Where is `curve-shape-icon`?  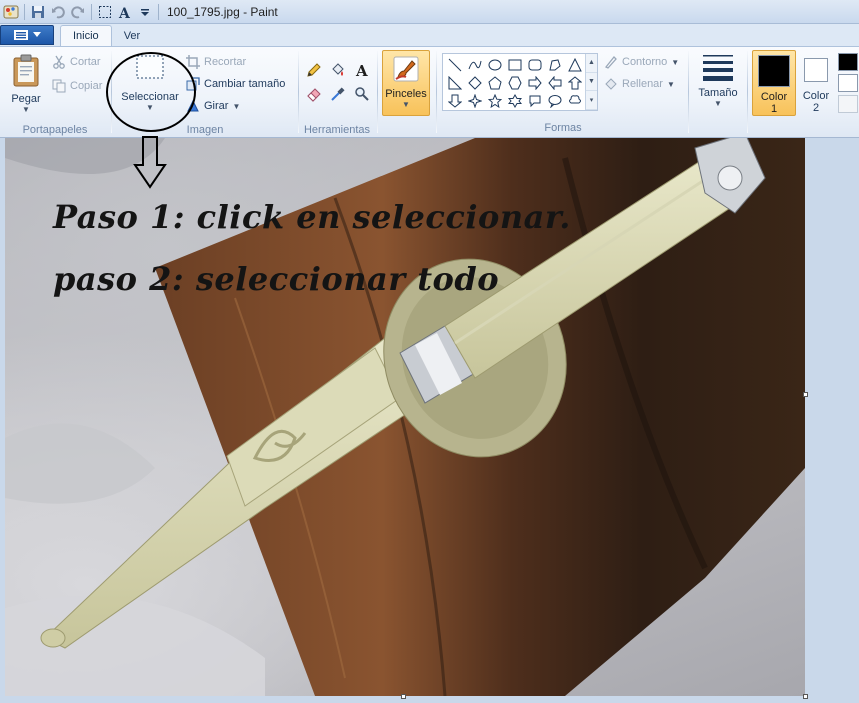 curve-shape-icon is located at coordinates (475, 65).